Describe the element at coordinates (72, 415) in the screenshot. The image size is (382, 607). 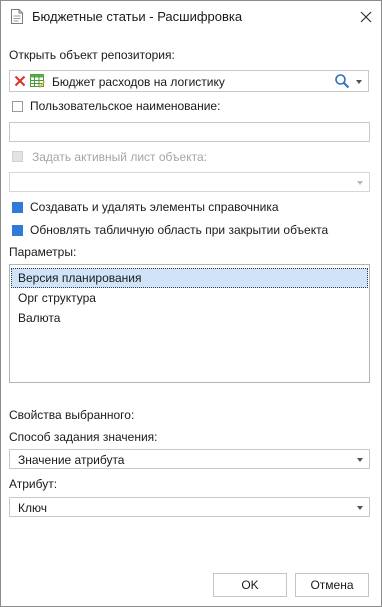
I see `selected-props-label: Свойства выбранного:` at that location.